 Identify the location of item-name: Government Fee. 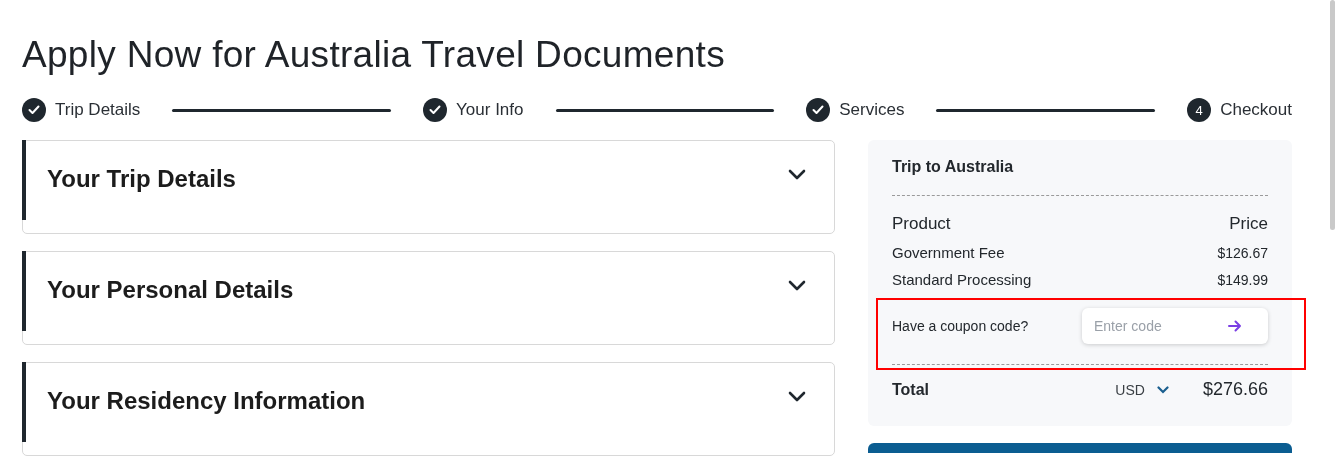
(948, 252).